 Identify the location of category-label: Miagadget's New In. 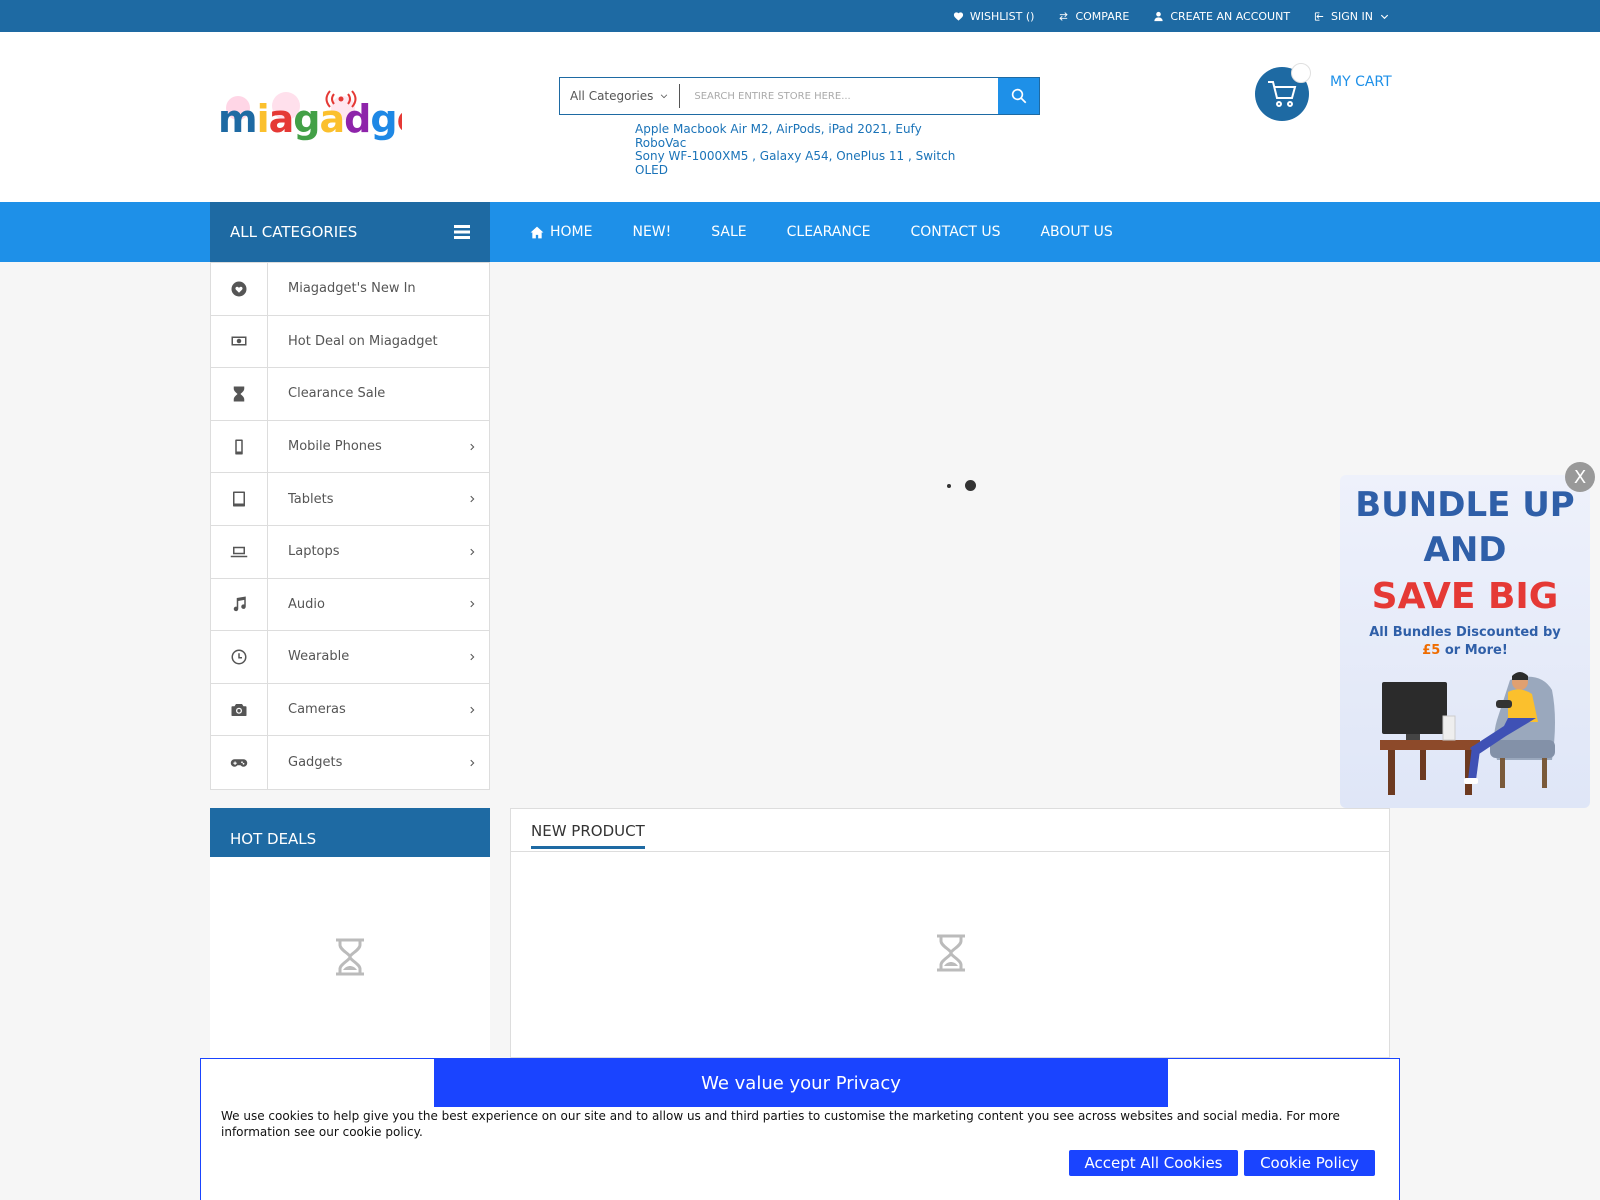
(352, 289).